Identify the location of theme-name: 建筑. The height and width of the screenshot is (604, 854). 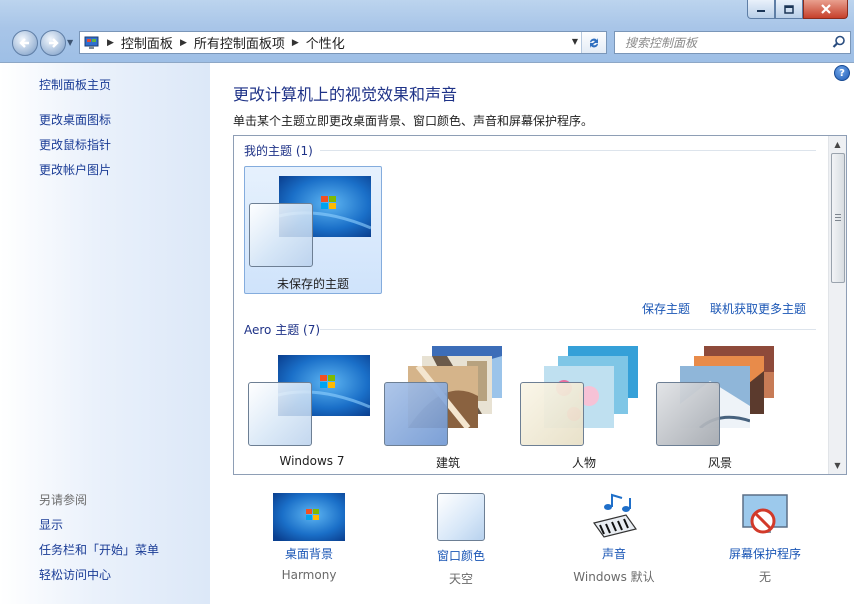
(447, 463).